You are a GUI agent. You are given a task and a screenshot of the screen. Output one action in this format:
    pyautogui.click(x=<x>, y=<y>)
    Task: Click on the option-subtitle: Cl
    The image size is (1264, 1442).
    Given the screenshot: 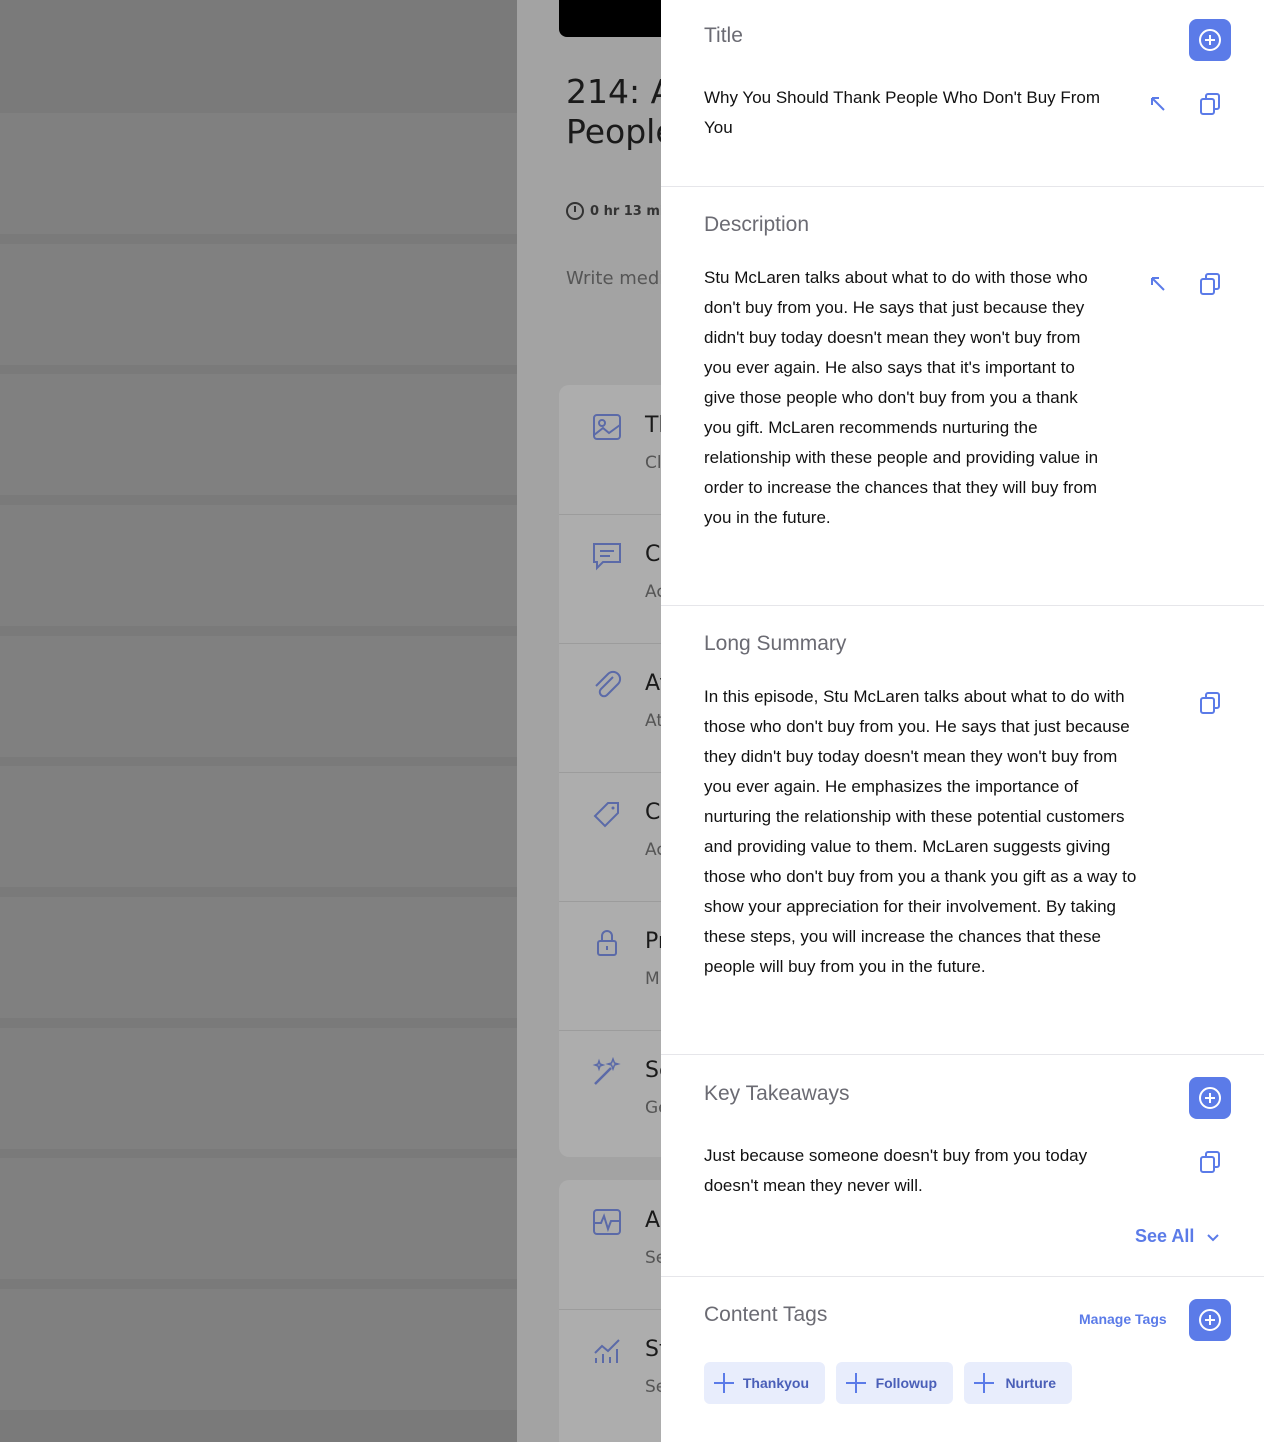 What is the action you would take?
    pyautogui.click(x=653, y=463)
    